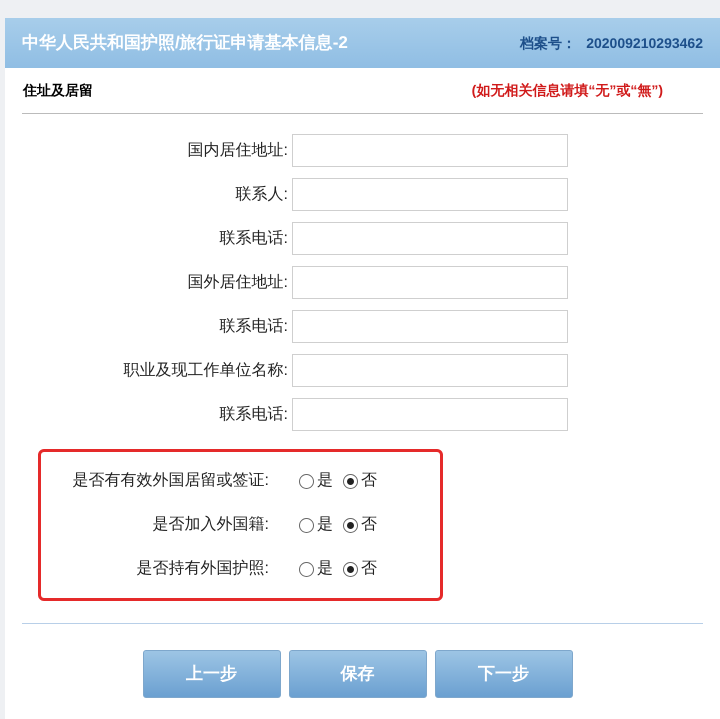  Describe the element at coordinates (567, 90) in the screenshot. I see `section-note: (如无相关信息请填“无”或“無”)` at that location.